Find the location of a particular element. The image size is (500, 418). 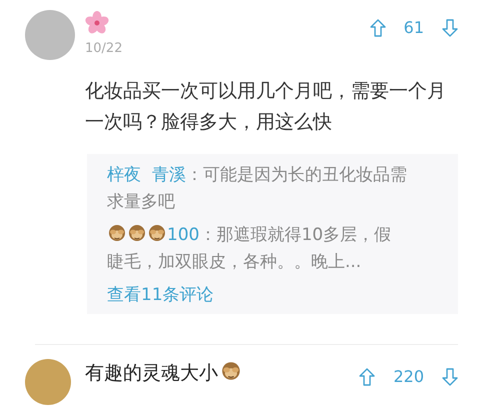

vote-count: 61 is located at coordinates (414, 28).